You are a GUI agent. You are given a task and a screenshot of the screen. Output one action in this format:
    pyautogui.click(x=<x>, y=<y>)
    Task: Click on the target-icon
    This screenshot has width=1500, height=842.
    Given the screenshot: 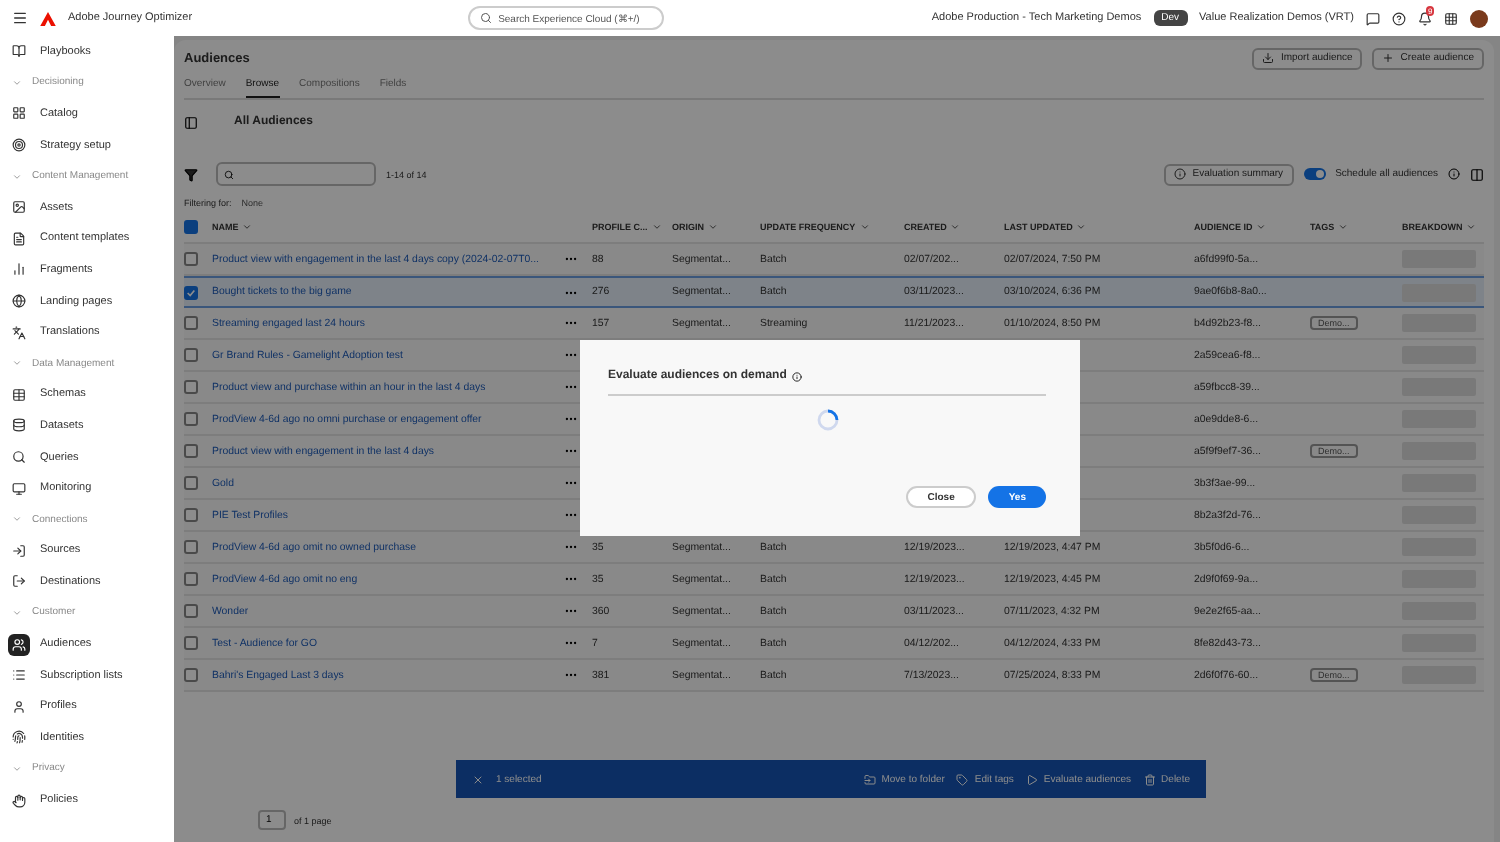 What is the action you would take?
    pyautogui.click(x=19, y=145)
    